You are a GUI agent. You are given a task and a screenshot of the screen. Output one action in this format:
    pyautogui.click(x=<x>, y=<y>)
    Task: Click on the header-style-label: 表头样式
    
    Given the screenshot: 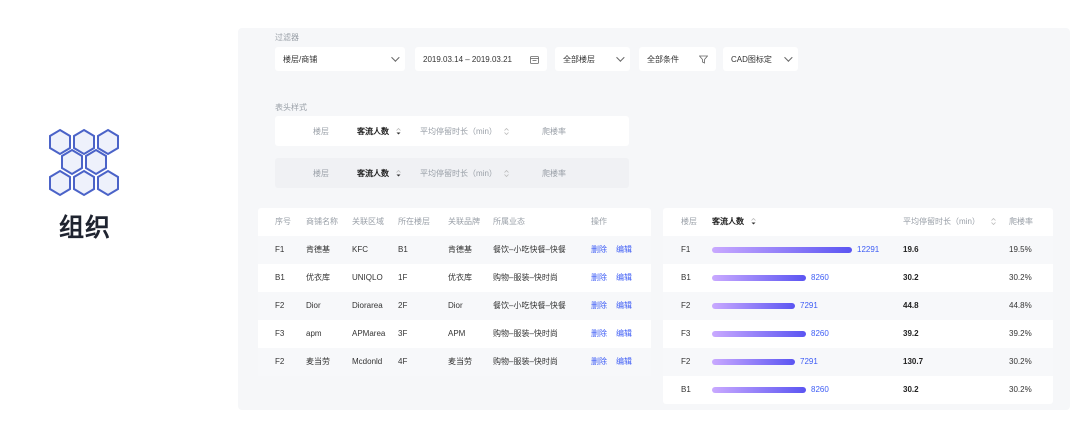 What is the action you would take?
    pyautogui.click(x=291, y=107)
    